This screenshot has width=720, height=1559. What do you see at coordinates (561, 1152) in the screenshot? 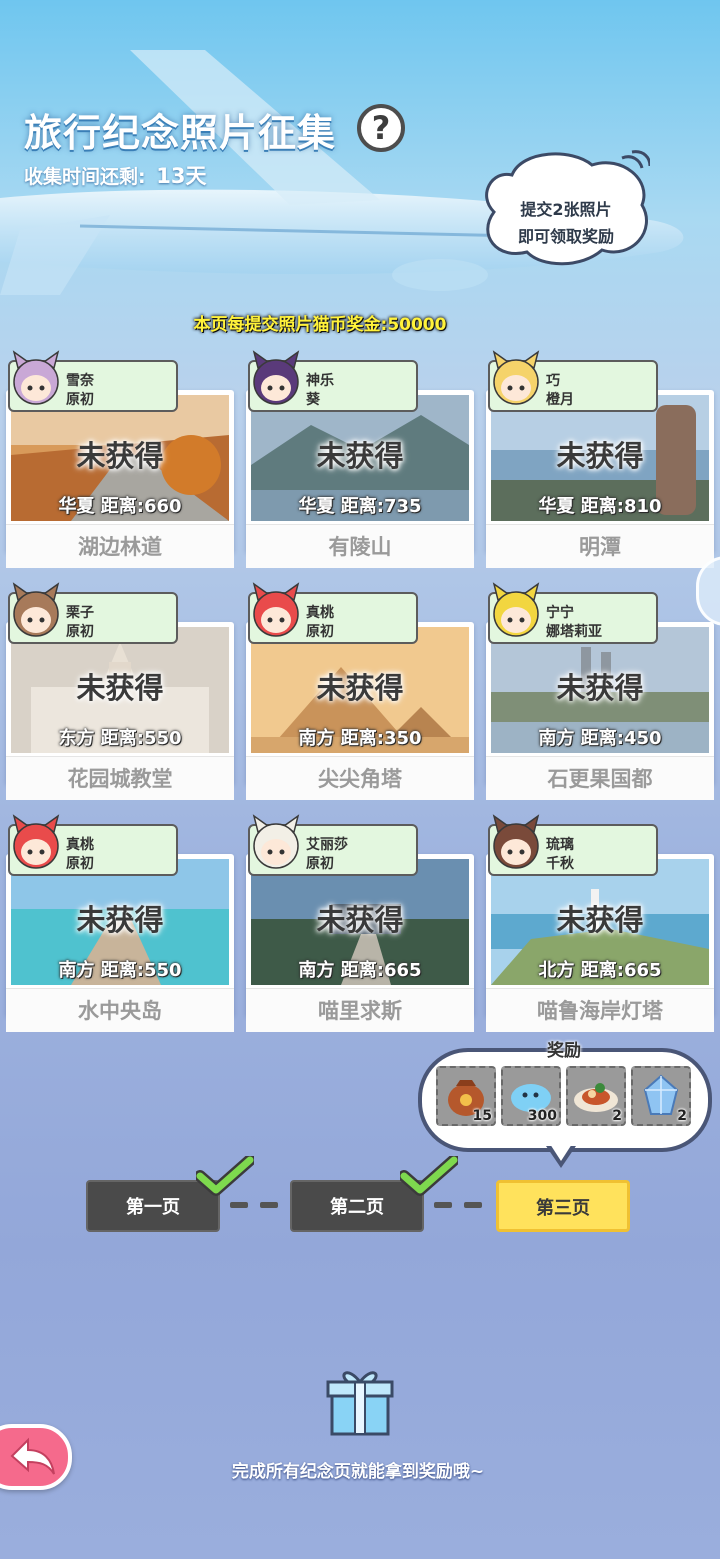
I see `rewards-pointer-inner` at bounding box center [561, 1152].